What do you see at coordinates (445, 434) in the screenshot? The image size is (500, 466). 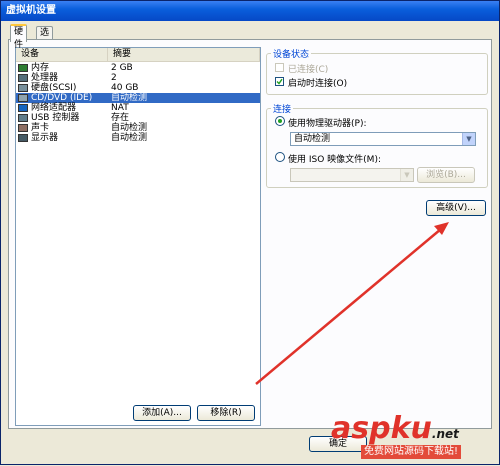 I see `watermark-tld: .net` at bounding box center [445, 434].